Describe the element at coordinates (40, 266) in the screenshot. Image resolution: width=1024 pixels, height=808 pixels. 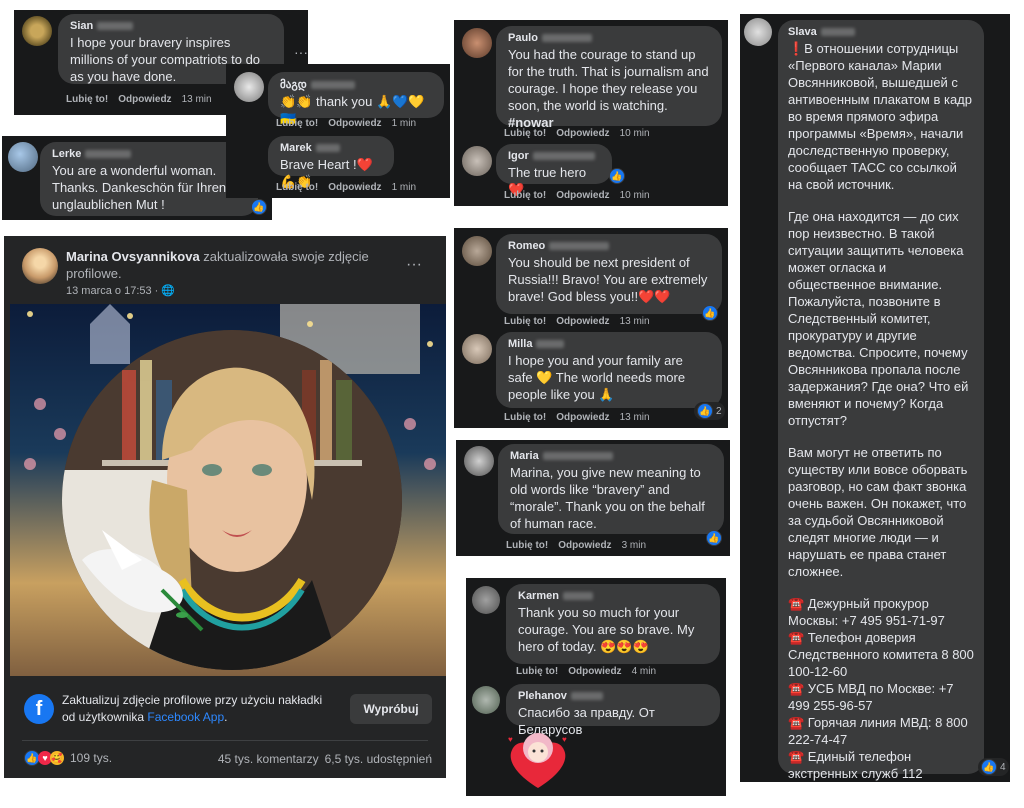
I see `author-avatar` at that location.